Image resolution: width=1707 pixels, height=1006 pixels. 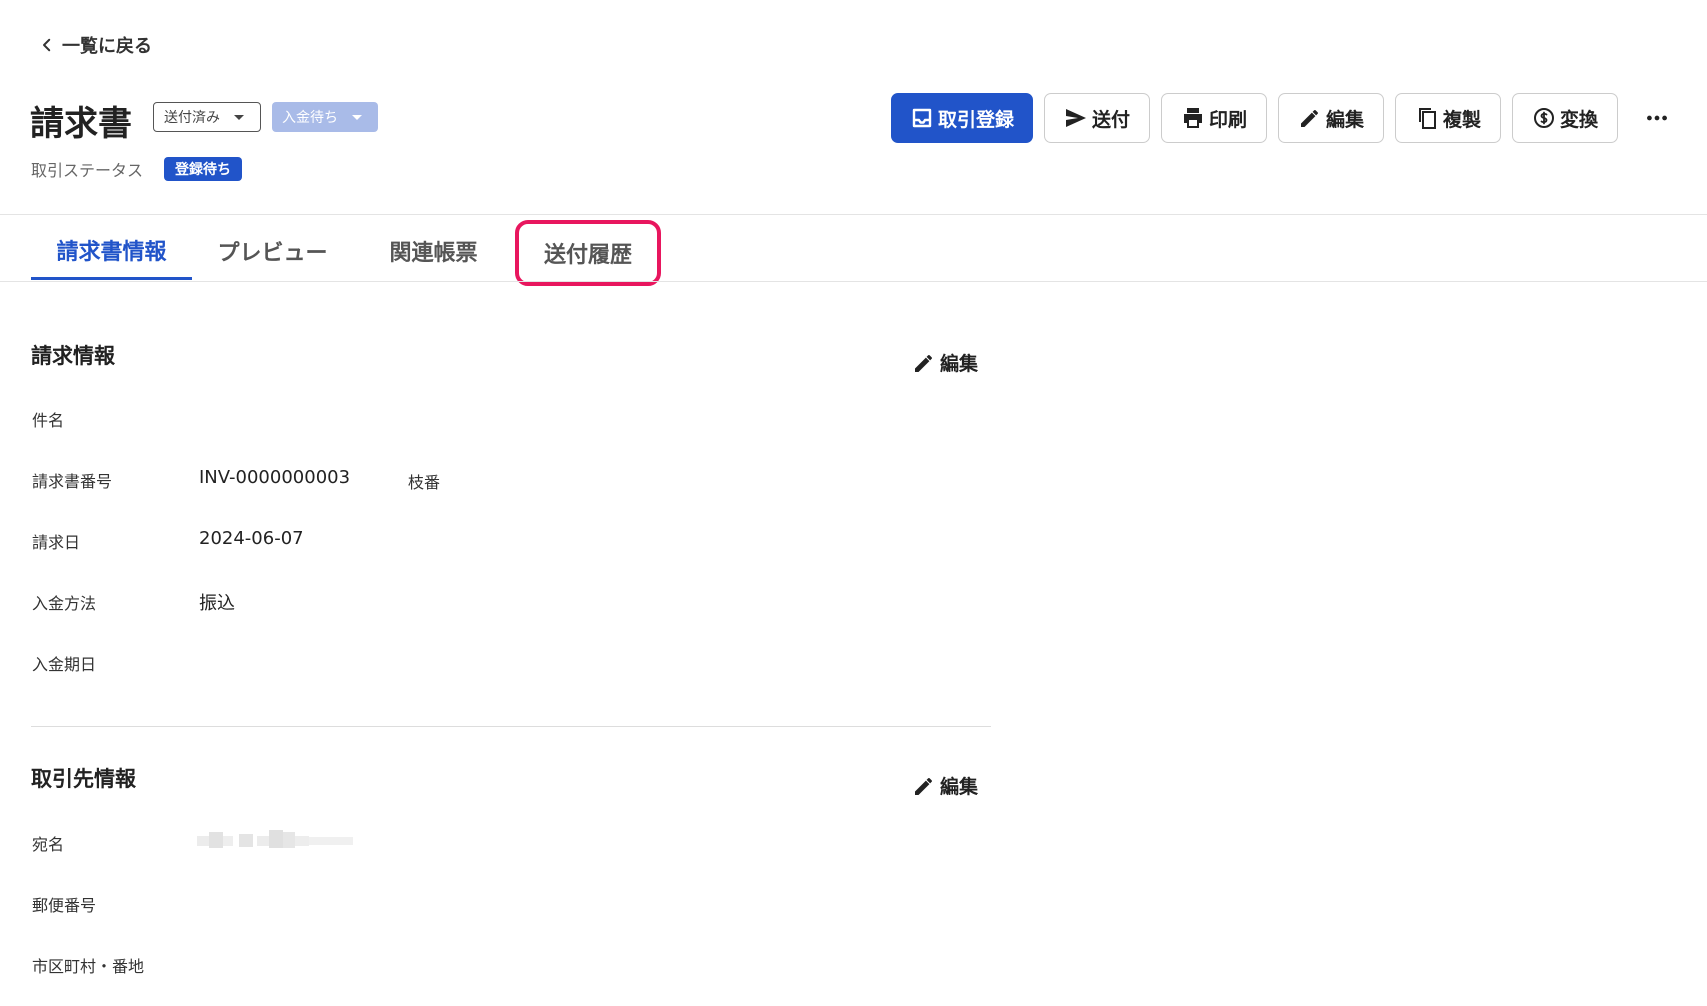 I want to click on convert-label: 変換, so click(x=1578, y=119).